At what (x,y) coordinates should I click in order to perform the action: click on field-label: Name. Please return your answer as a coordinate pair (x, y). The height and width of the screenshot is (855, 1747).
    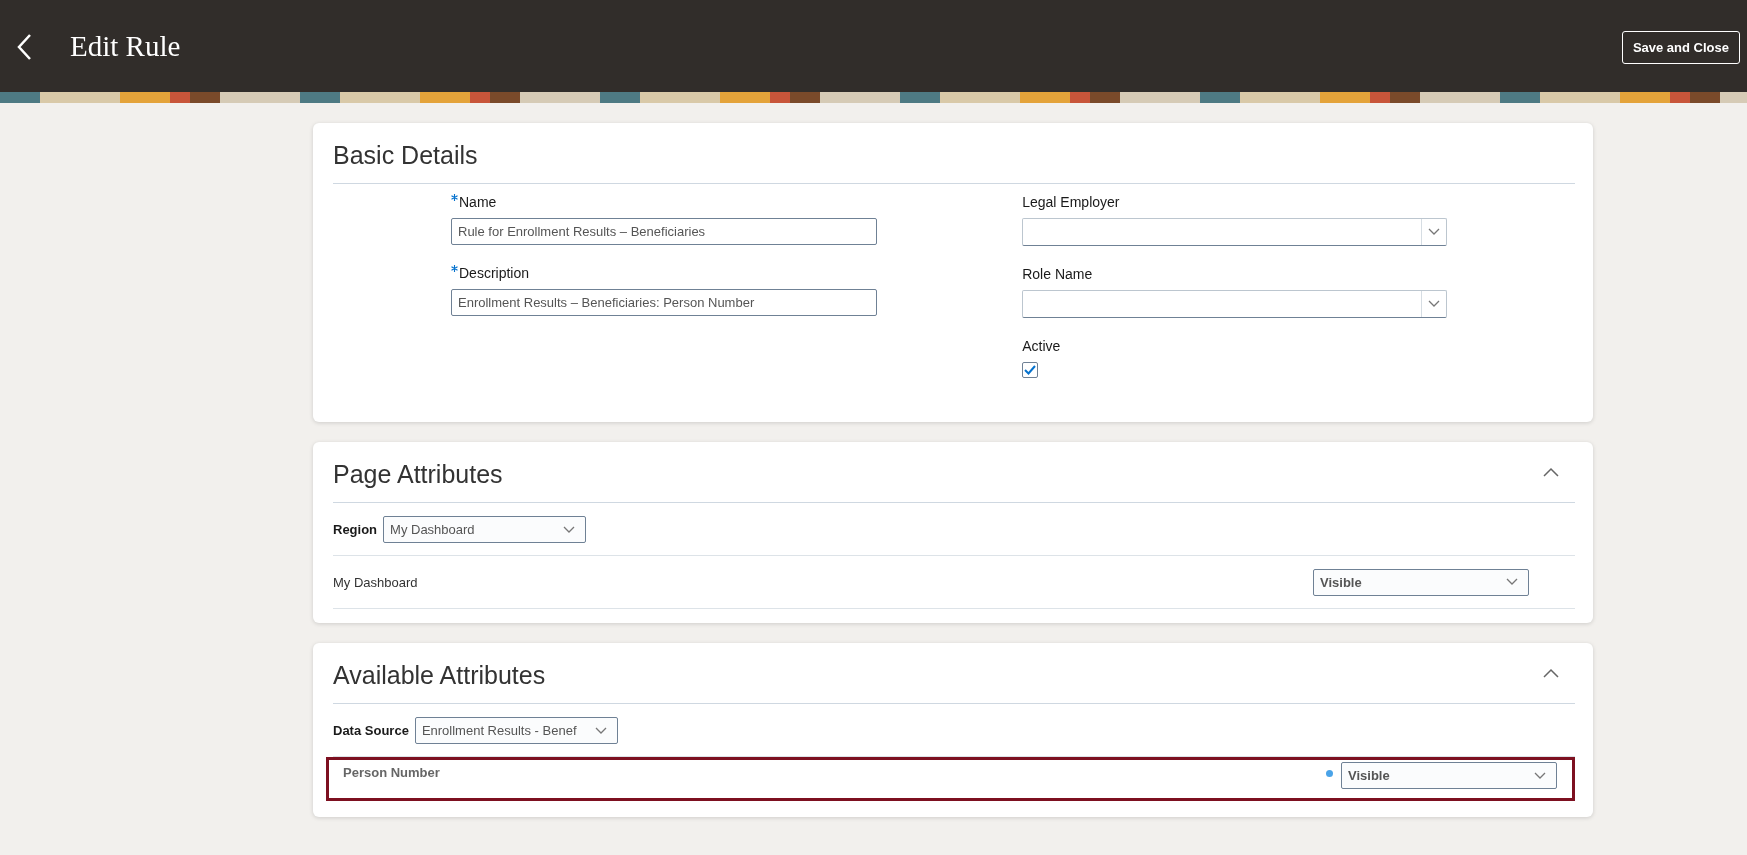
    Looking at the image, I should click on (474, 202).